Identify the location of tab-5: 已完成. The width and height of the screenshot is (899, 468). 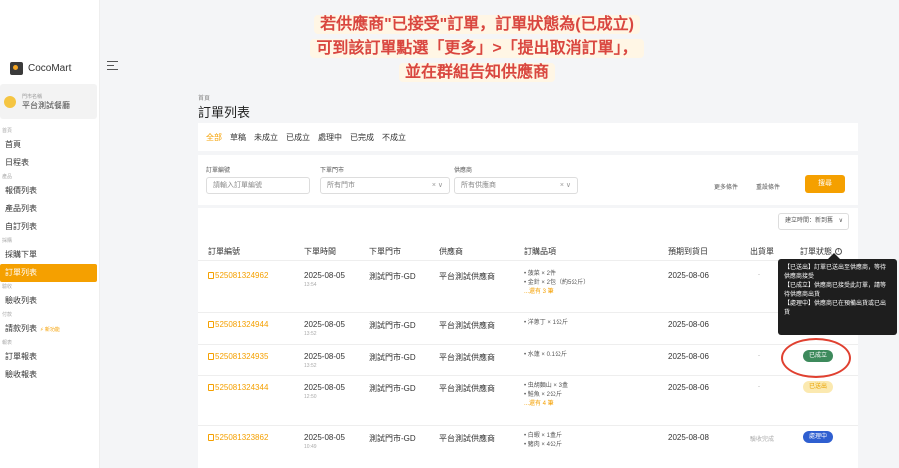
(362, 137).